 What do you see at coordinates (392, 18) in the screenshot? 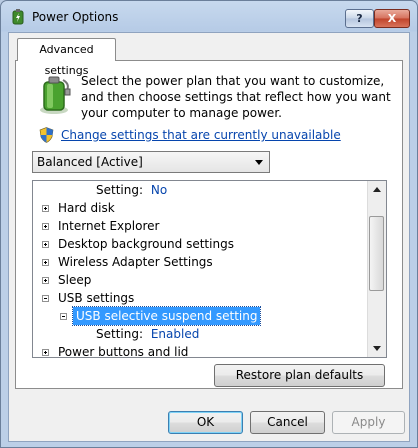
I see `close-button: X` at bounding box center [392, 18].